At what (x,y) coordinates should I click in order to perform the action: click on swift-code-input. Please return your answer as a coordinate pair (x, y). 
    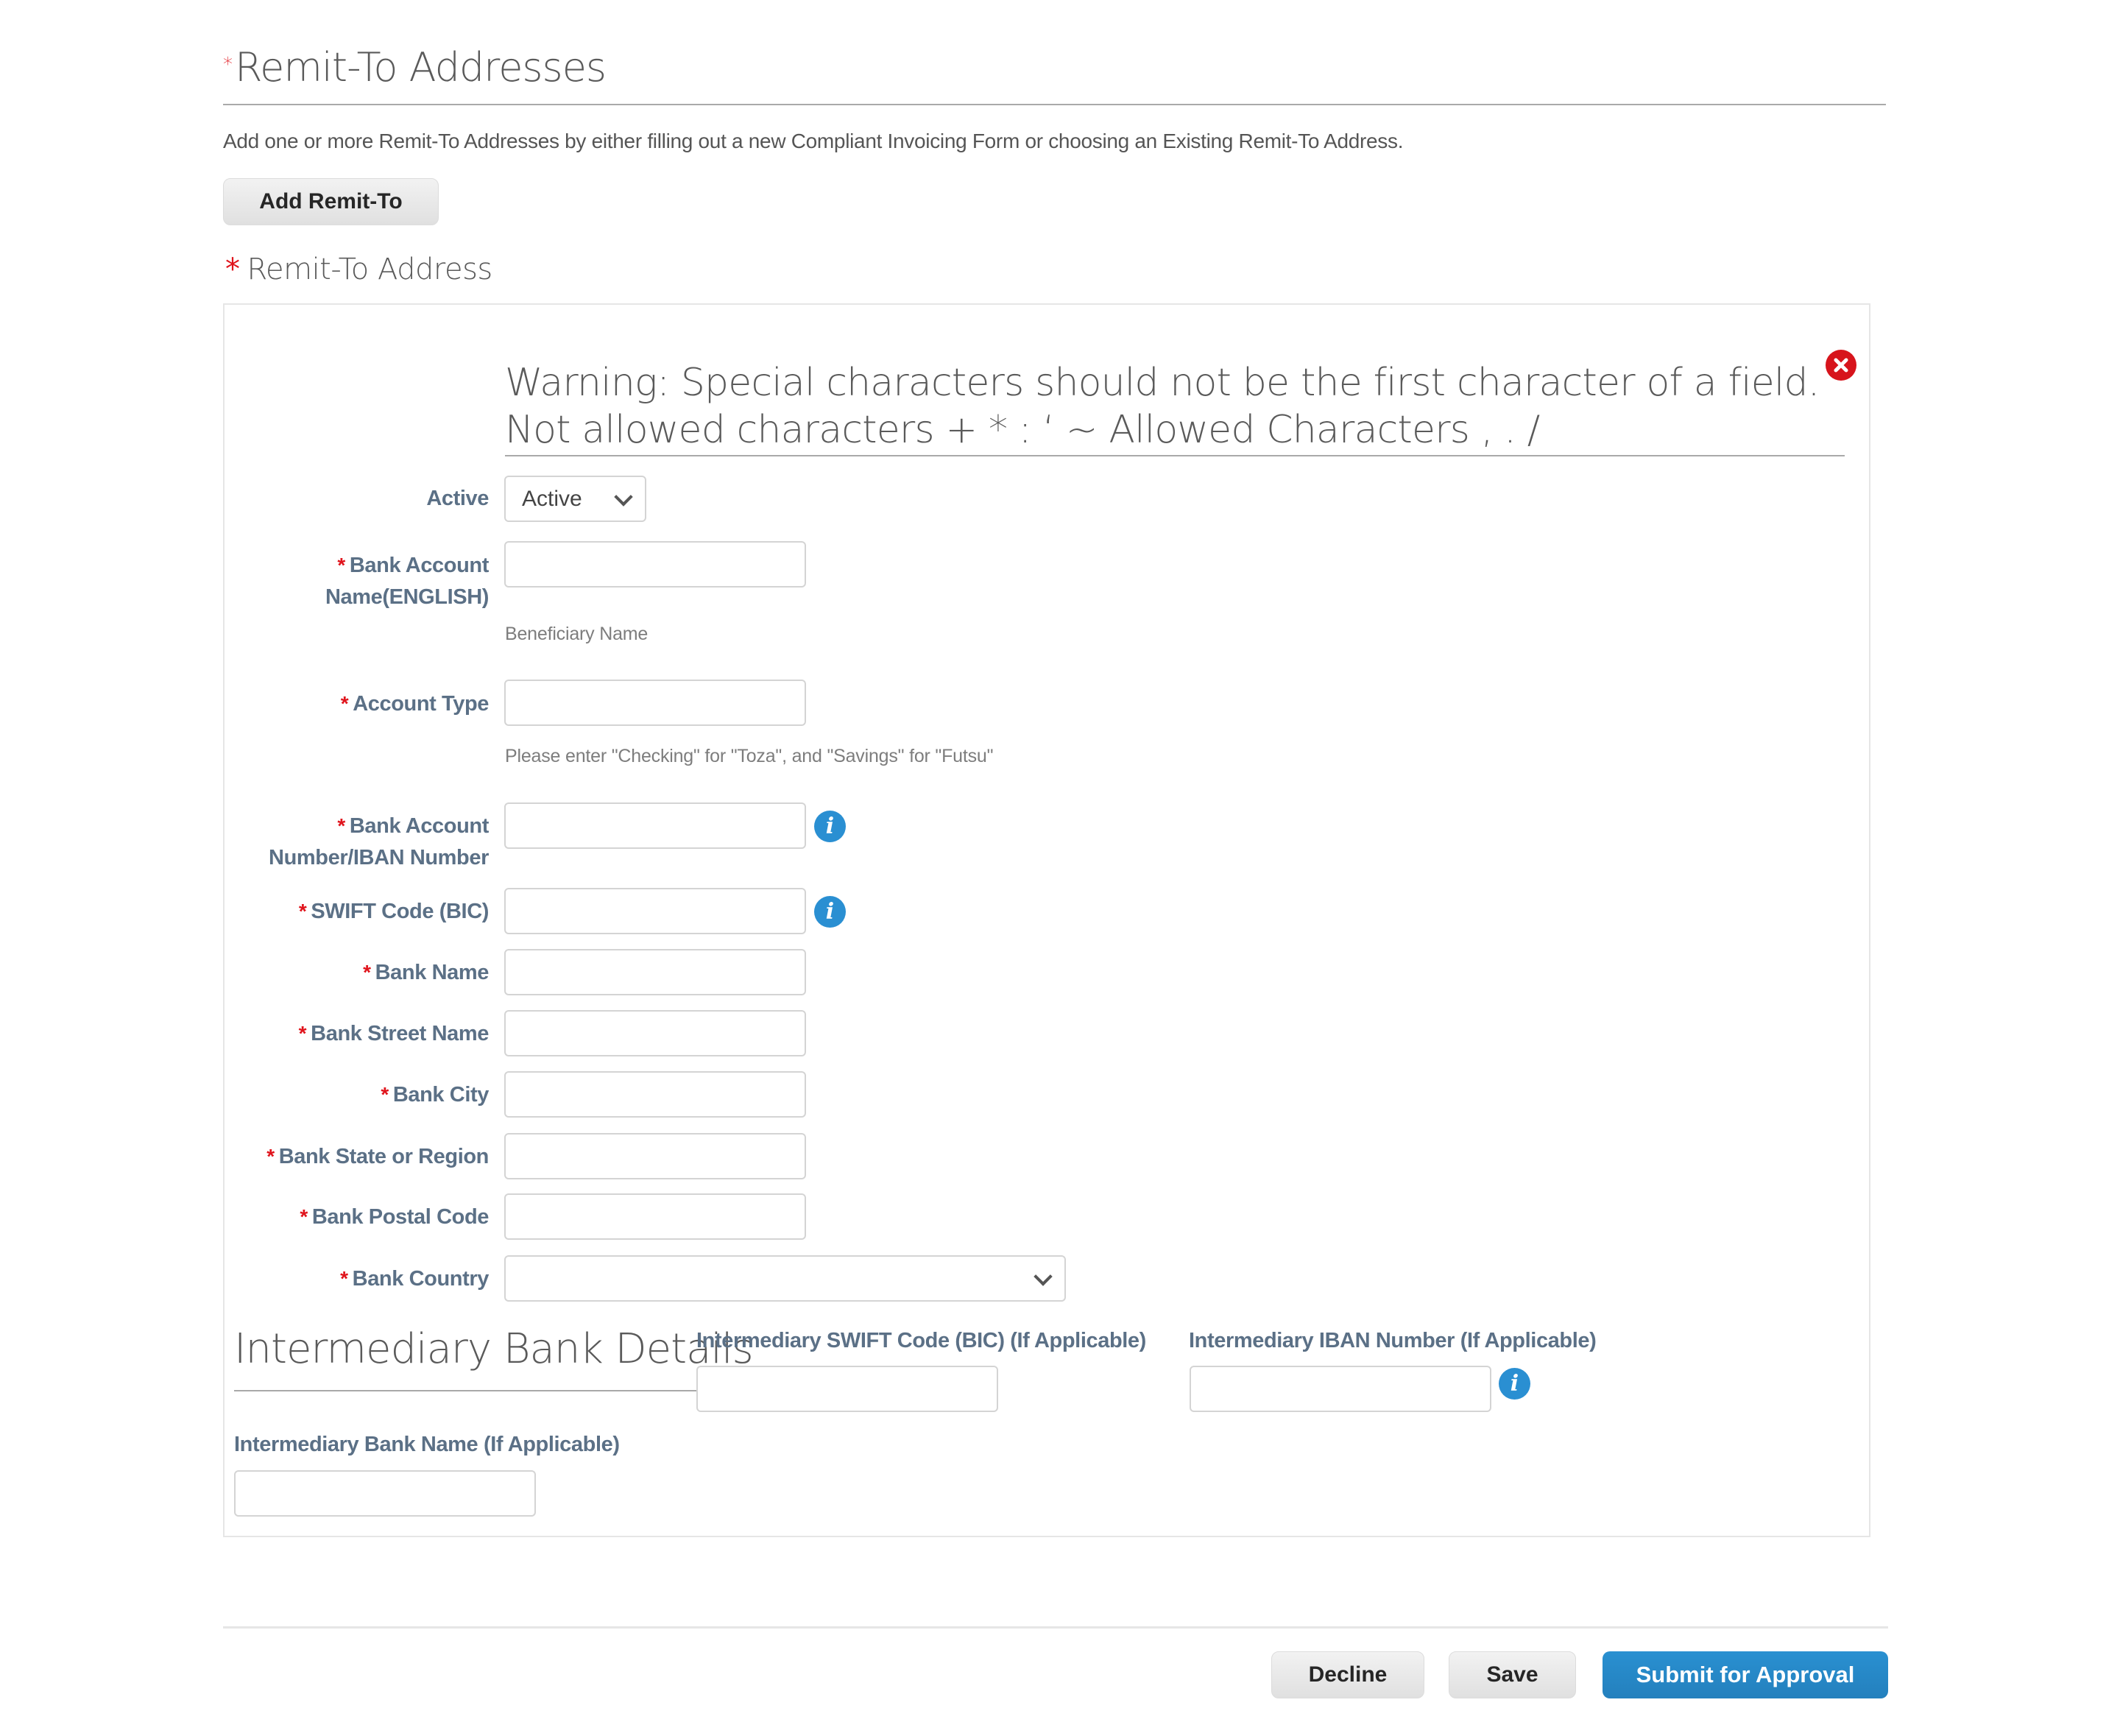
    Looking at the image, I should click on (655, 911).